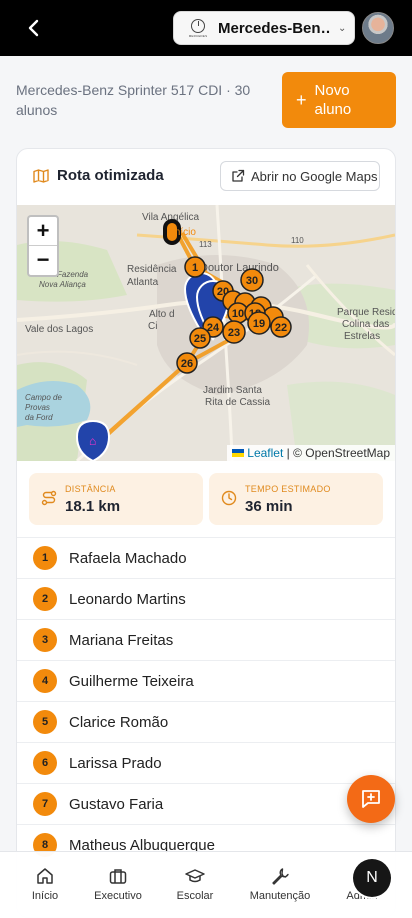 The height and width of the screenshot is (918, 412). Describe the element at coordinates (237, 402) in the screenshot. I see `svg-text: Rita de Cassia` at that location.